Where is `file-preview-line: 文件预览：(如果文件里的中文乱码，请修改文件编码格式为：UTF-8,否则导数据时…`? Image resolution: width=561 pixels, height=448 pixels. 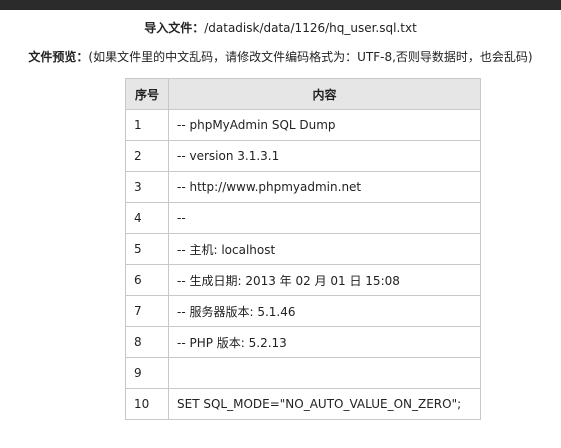 file-preview-line: 文件预览：(如果文件里的中文乱码，请修改文件编码格式为：UTF-8,否则导数据时… is located at coordinates (280, 56).